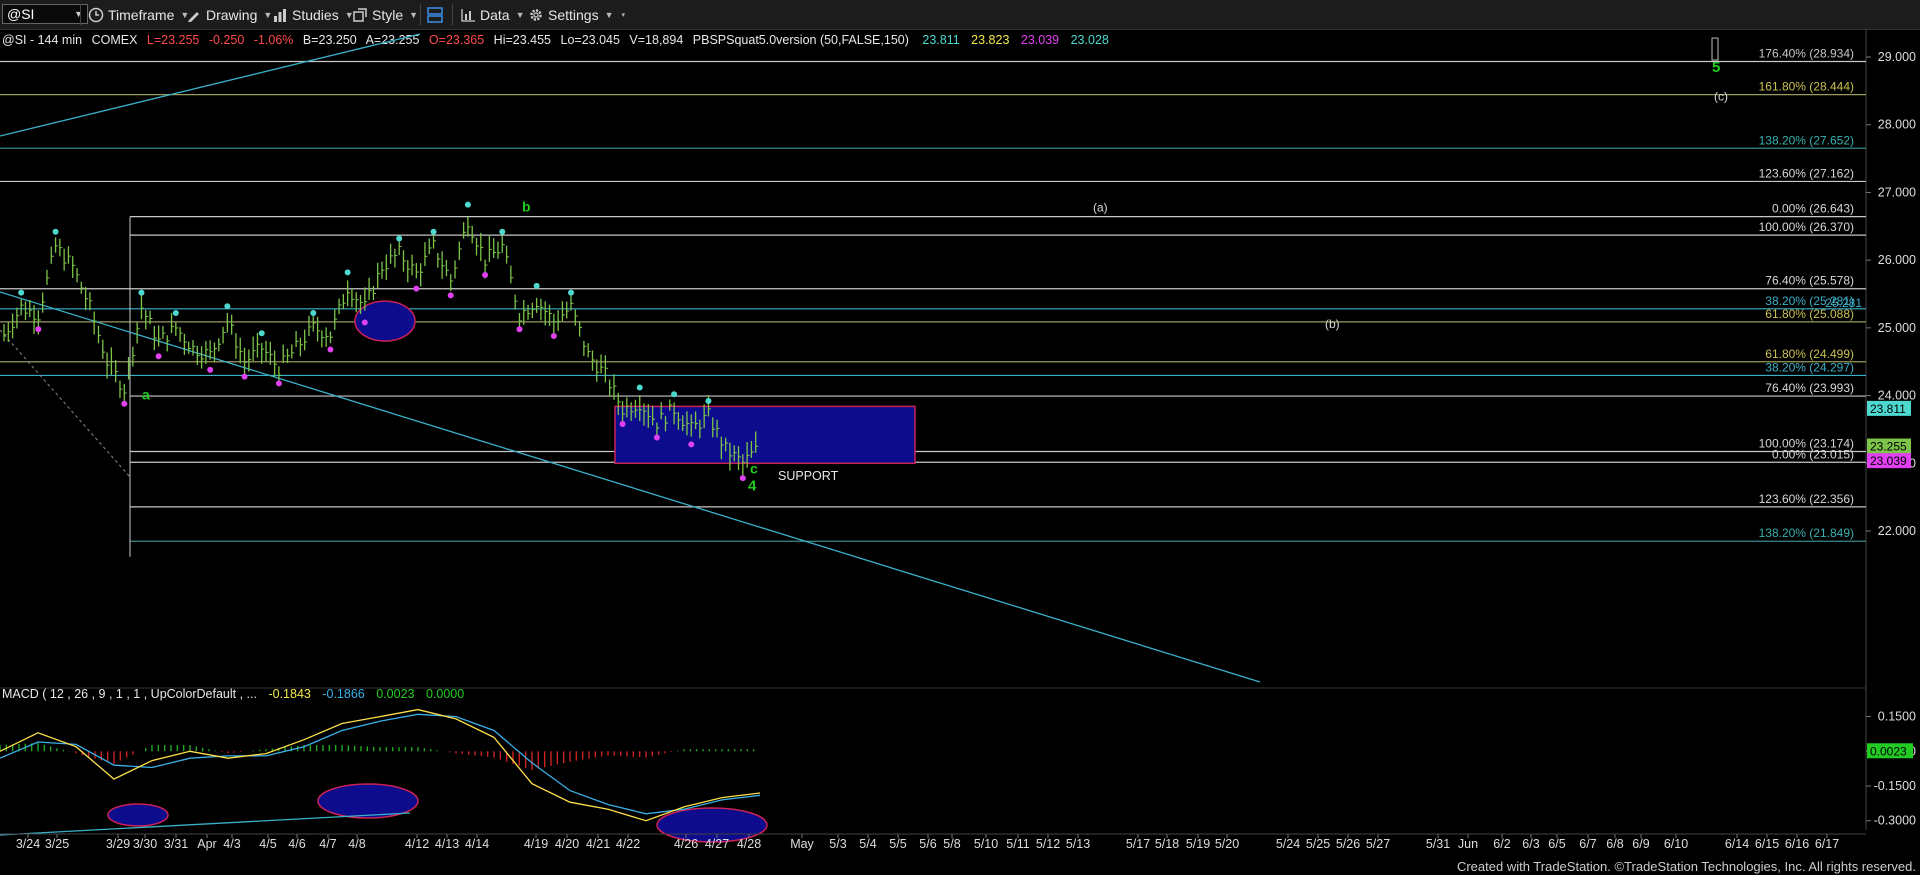  I want to click on x-tick-label: 5/27, so click(1378, 844).